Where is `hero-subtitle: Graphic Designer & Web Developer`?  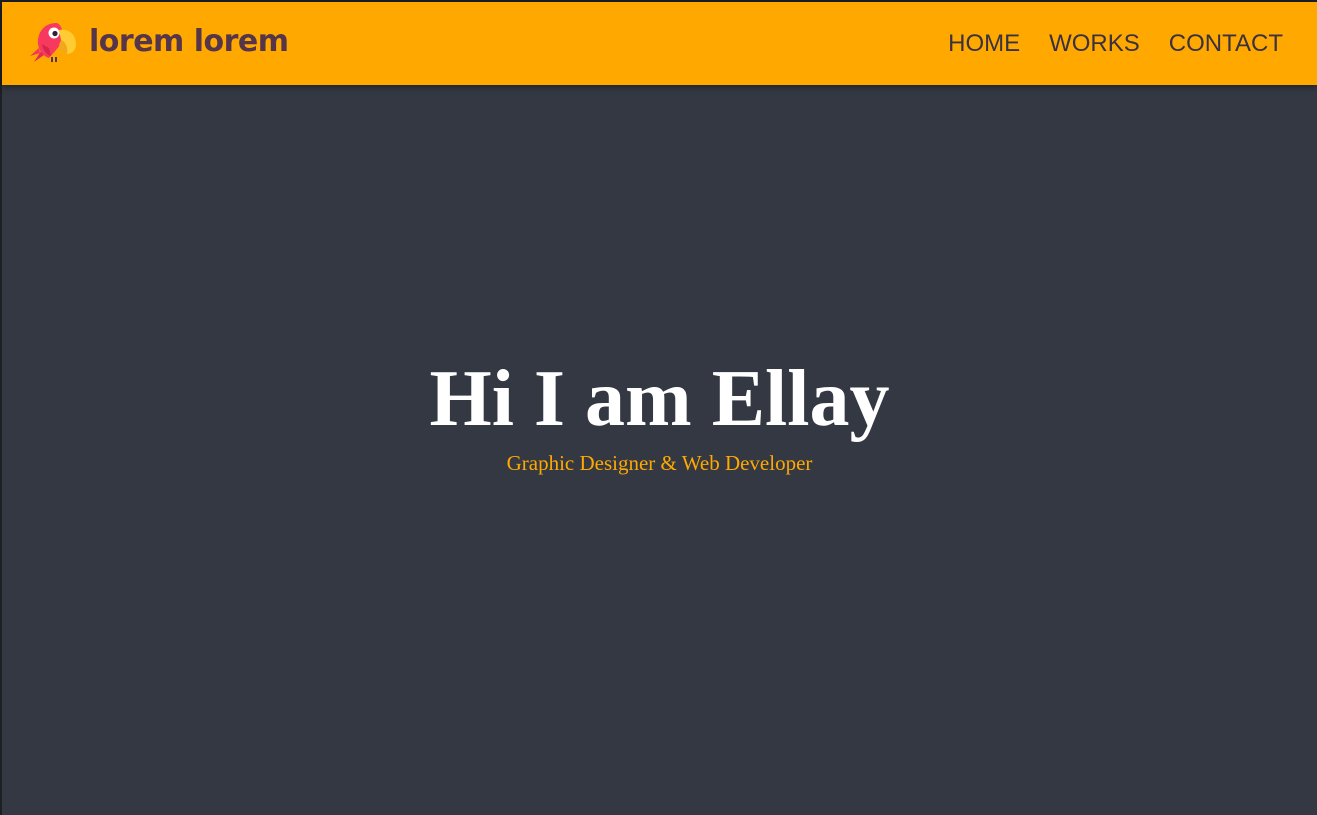 hero-subtitle: Graphic Designer & Web Developer is located at coordinates (659, 463).